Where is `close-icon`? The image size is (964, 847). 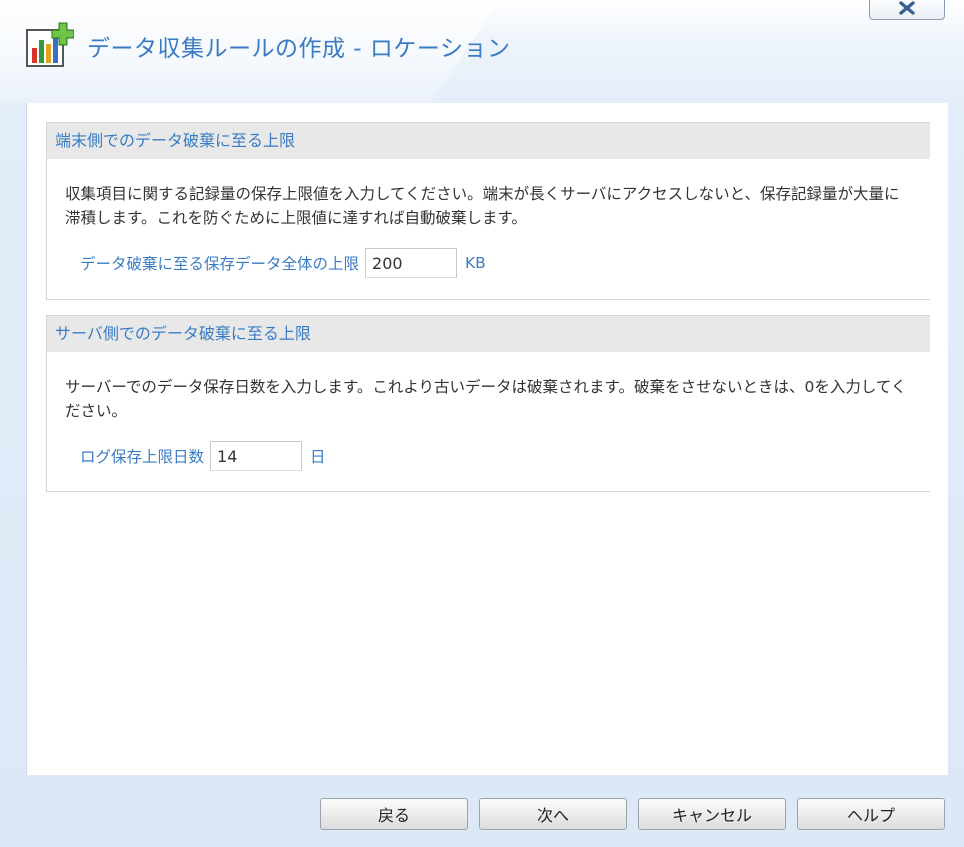
close-icon is located at coordinates (907, 8).